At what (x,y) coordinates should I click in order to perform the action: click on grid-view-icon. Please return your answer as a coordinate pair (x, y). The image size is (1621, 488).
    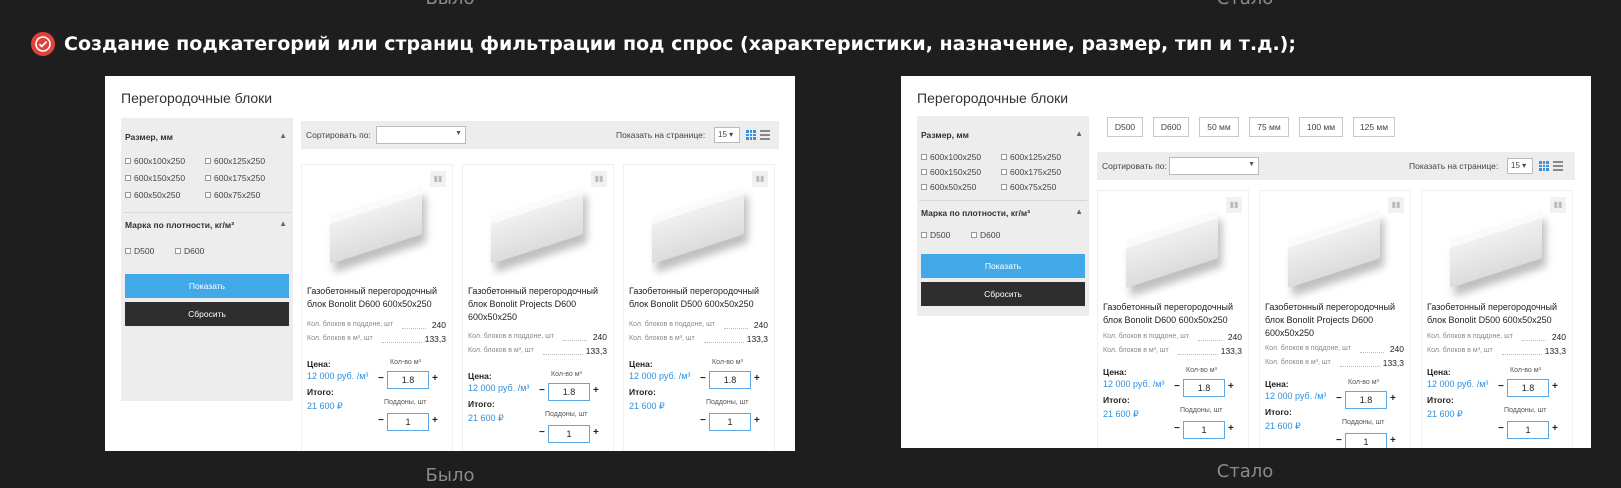
    Looking at the image, I should click on (751, 135).